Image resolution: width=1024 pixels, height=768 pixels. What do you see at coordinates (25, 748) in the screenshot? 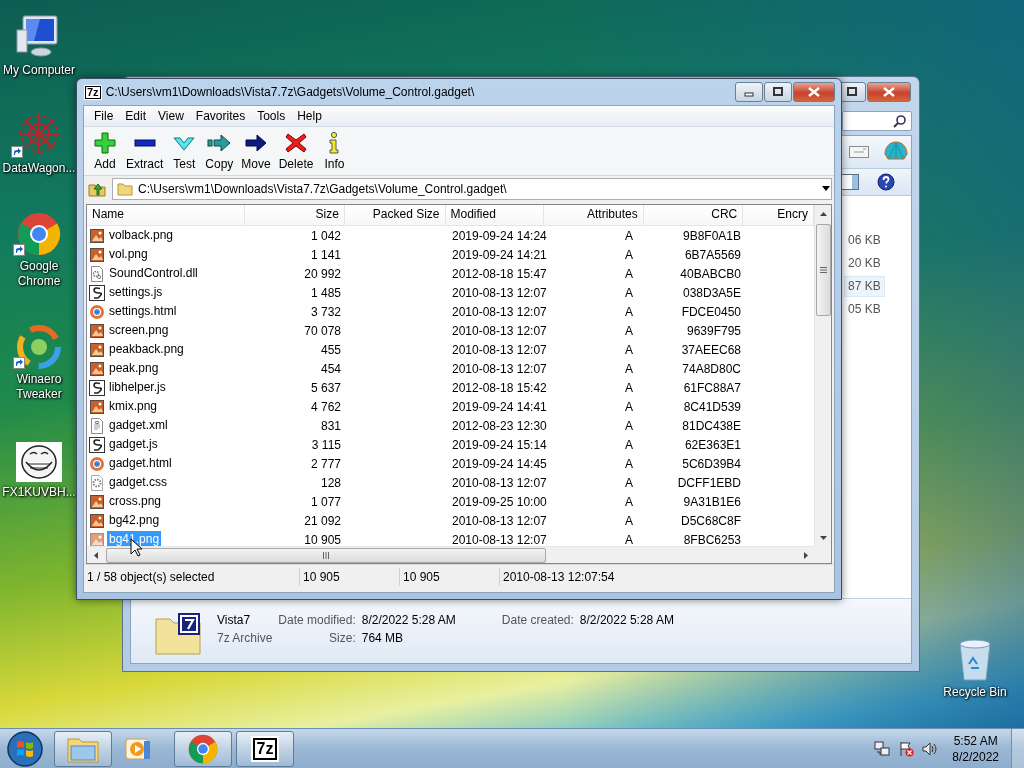
I see `start-button` at bounding box center [25, 748].